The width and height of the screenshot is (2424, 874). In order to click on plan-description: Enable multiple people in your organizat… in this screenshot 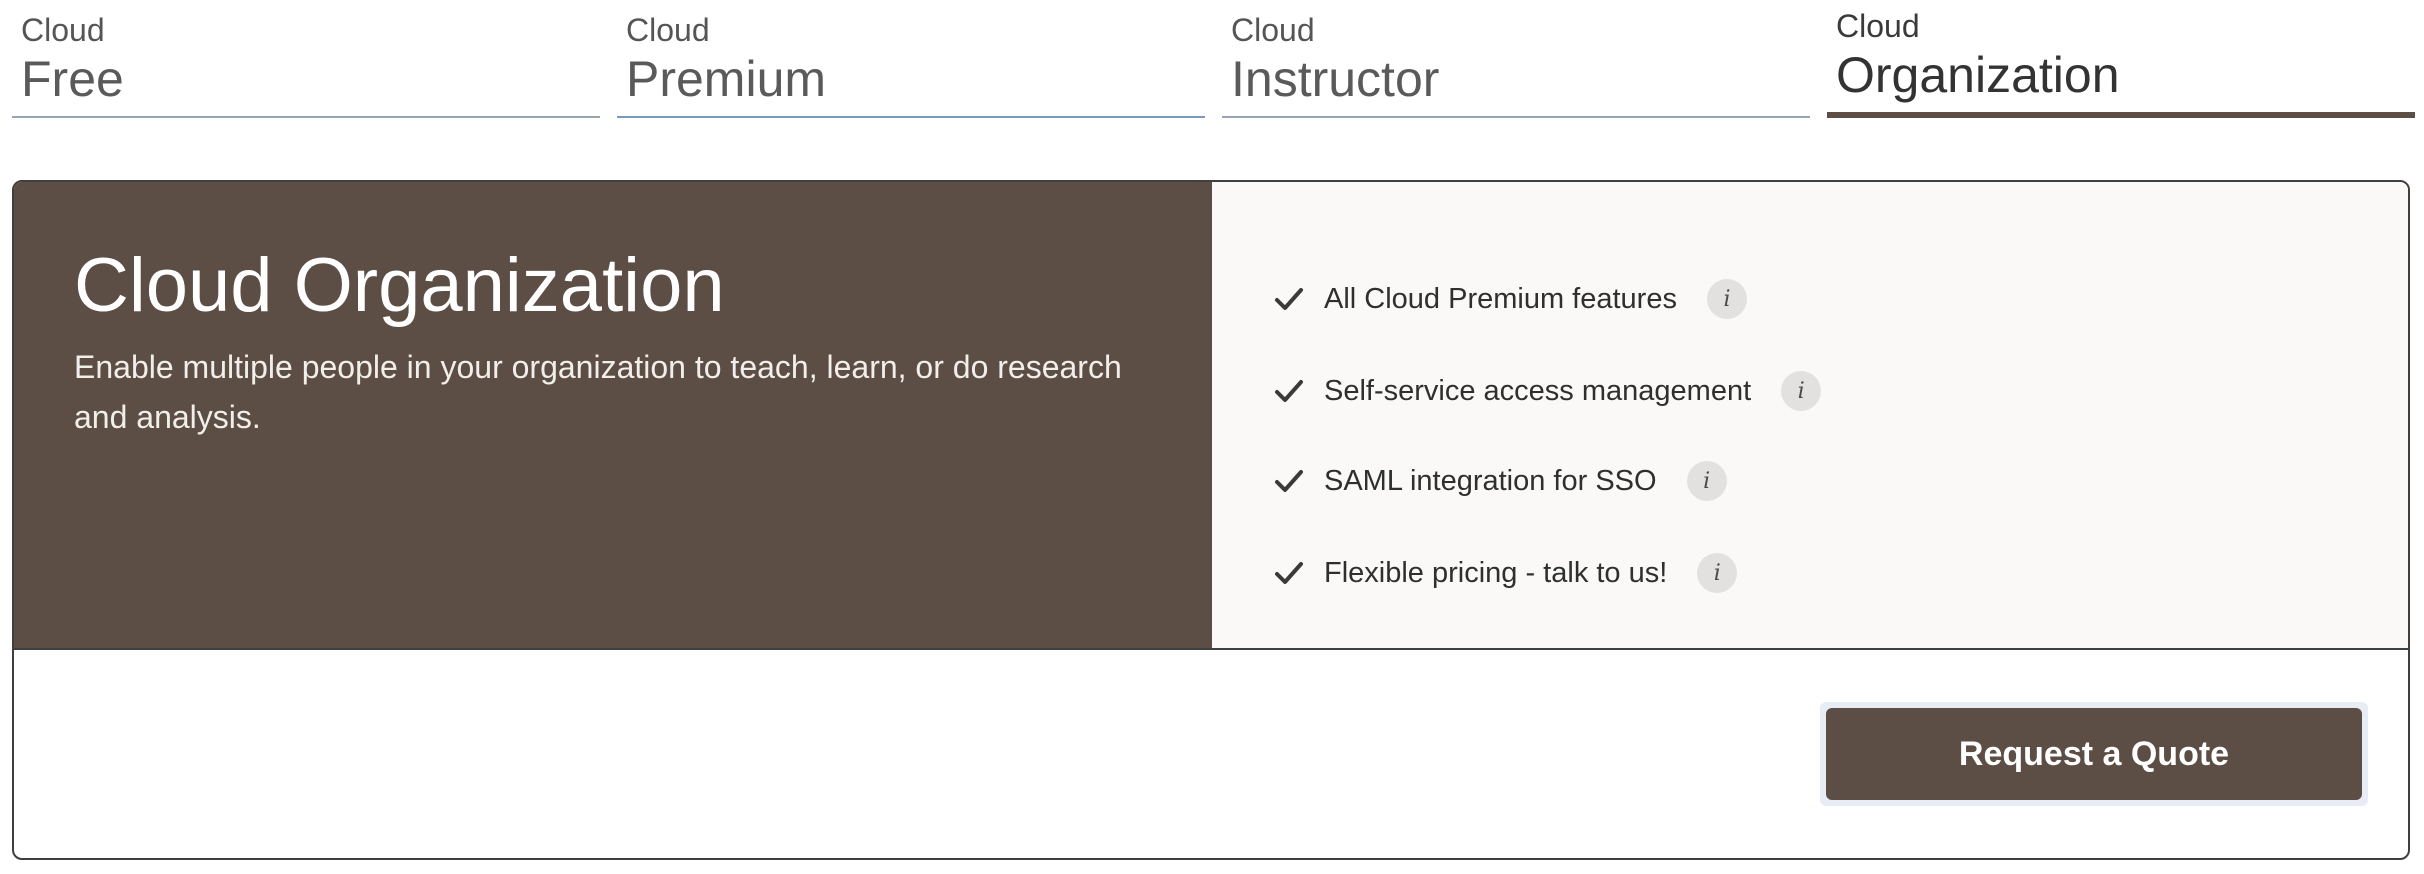, I will do `click(598, 392)`.